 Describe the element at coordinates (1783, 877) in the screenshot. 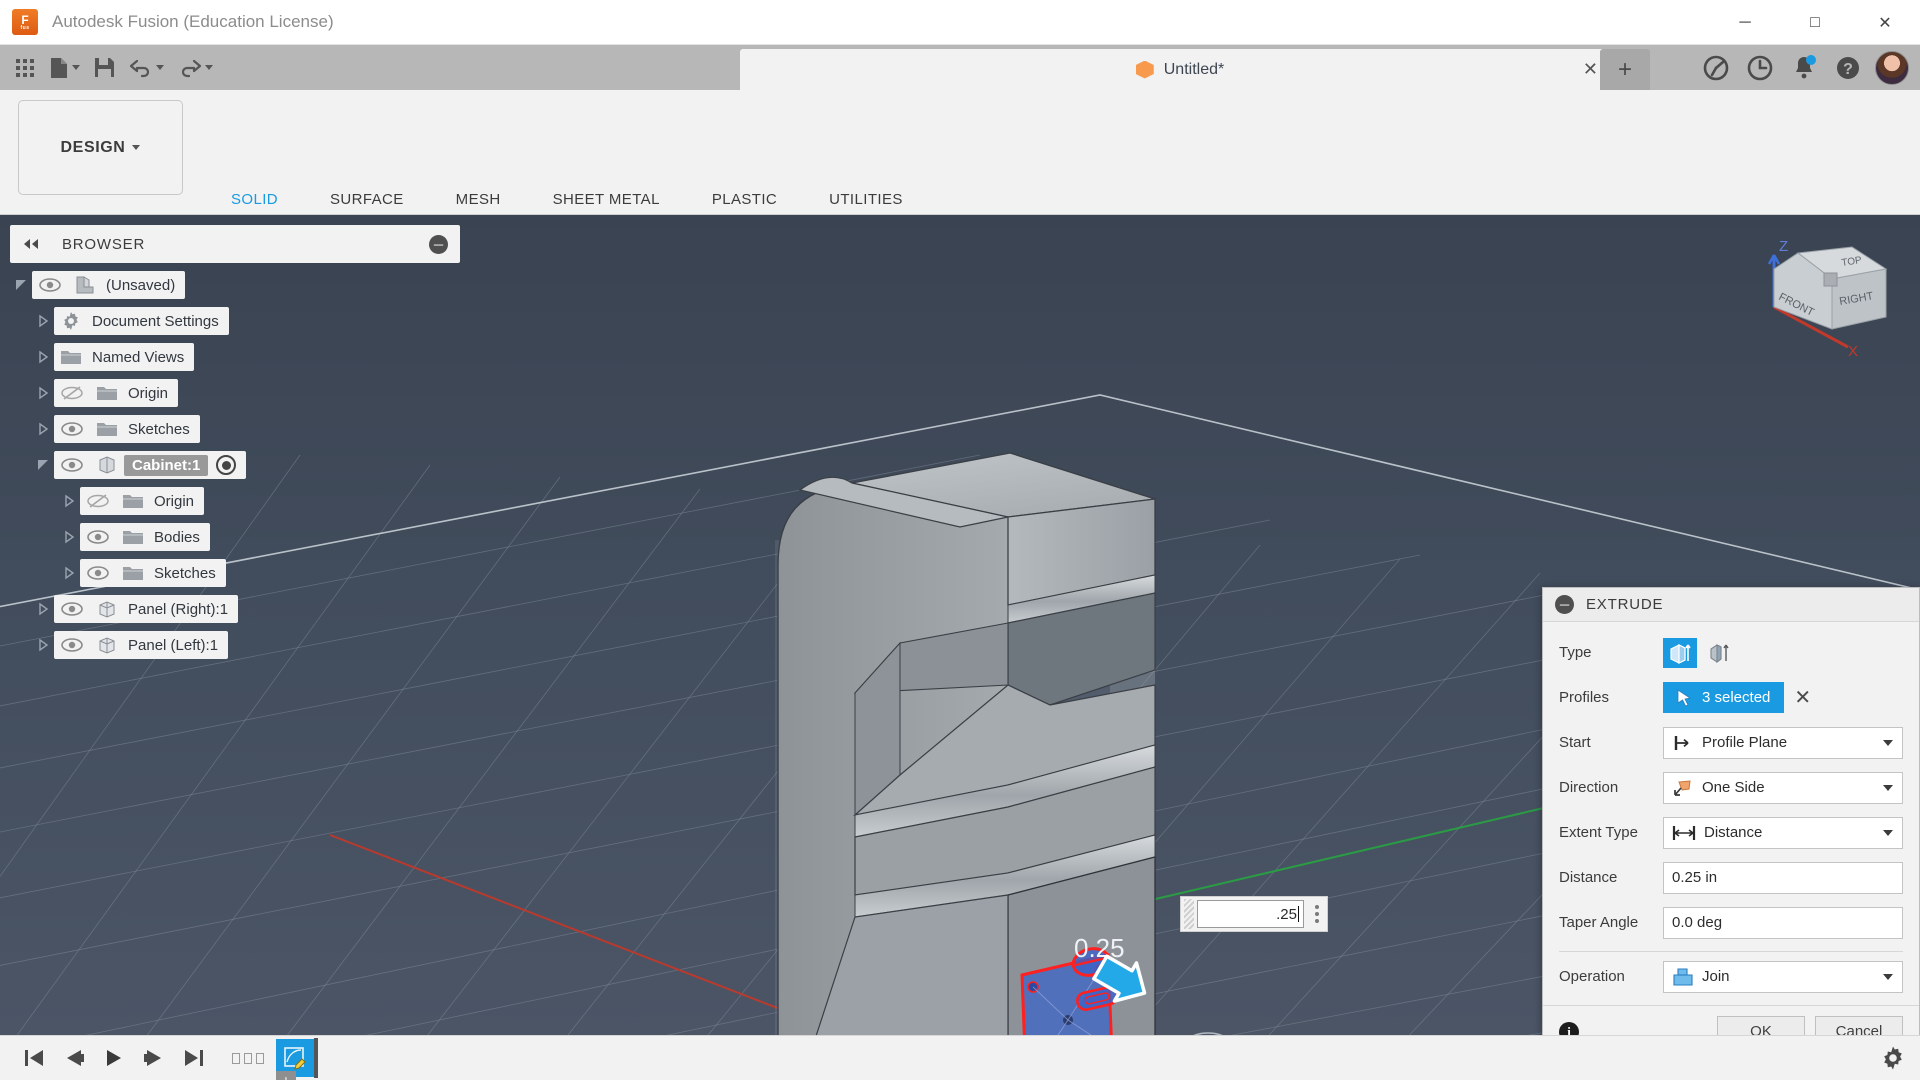

I see `distance-input: 0.25 in` at that location.